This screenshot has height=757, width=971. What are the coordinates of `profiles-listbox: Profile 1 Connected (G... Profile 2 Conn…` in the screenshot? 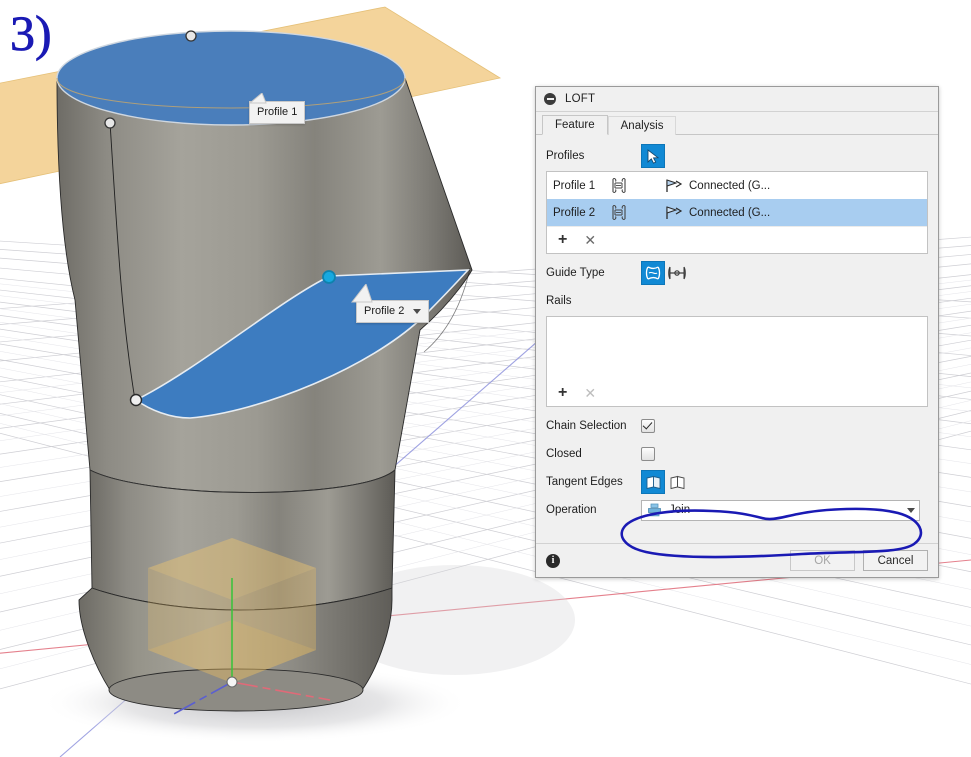 It's located at (737, 212).